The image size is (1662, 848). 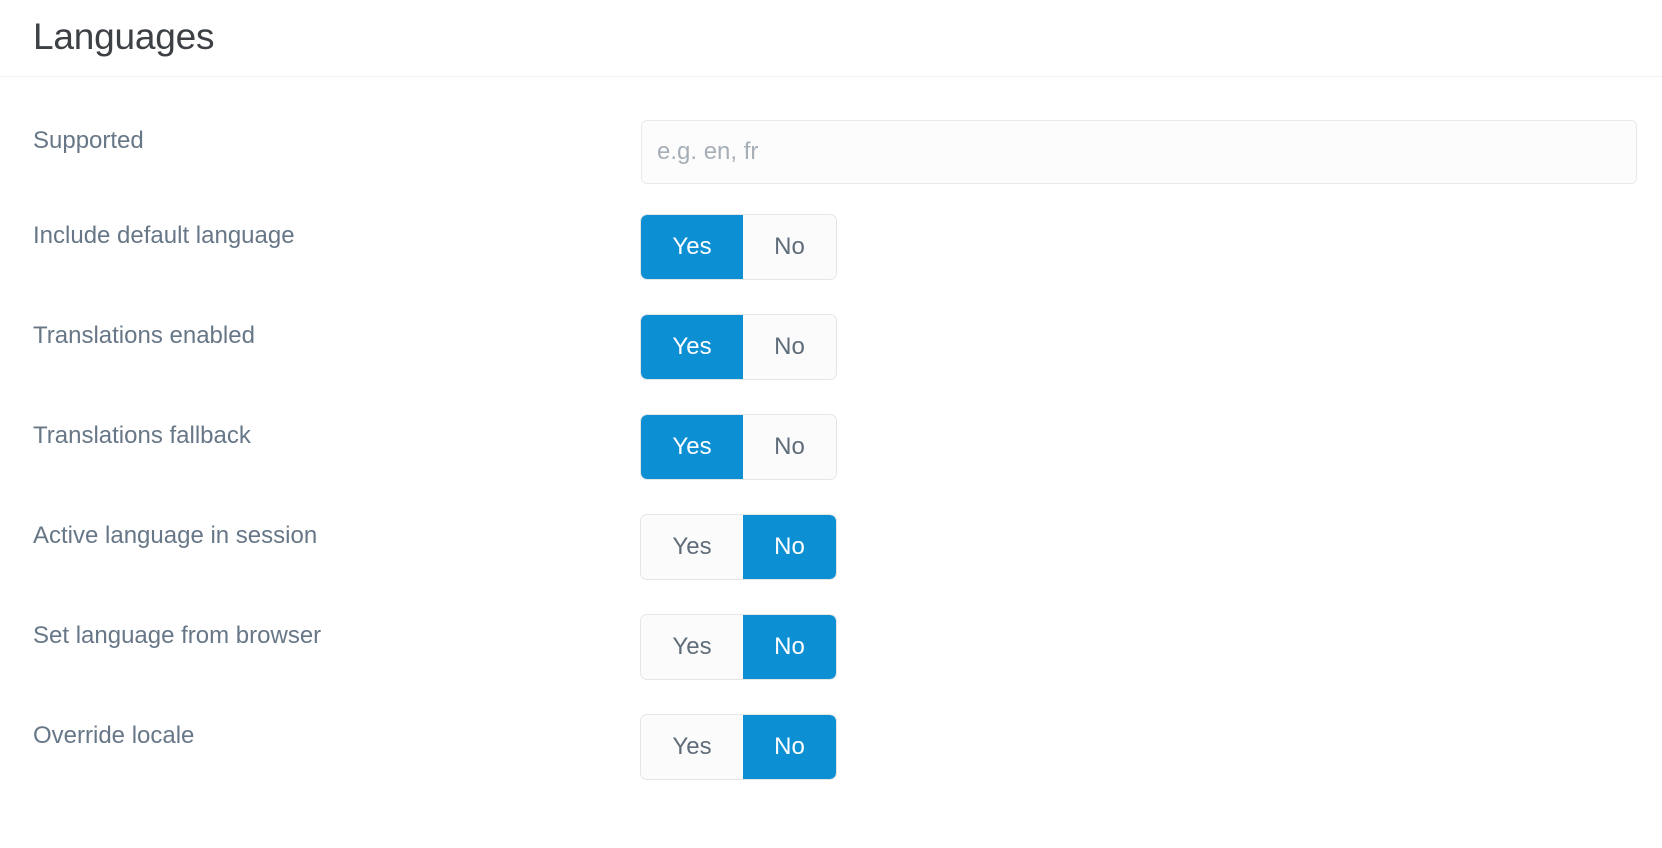 What do you see at coordinates (88, 140) in the screenshot?
I see `row-label: Supported` at bounding box center [88, 140].